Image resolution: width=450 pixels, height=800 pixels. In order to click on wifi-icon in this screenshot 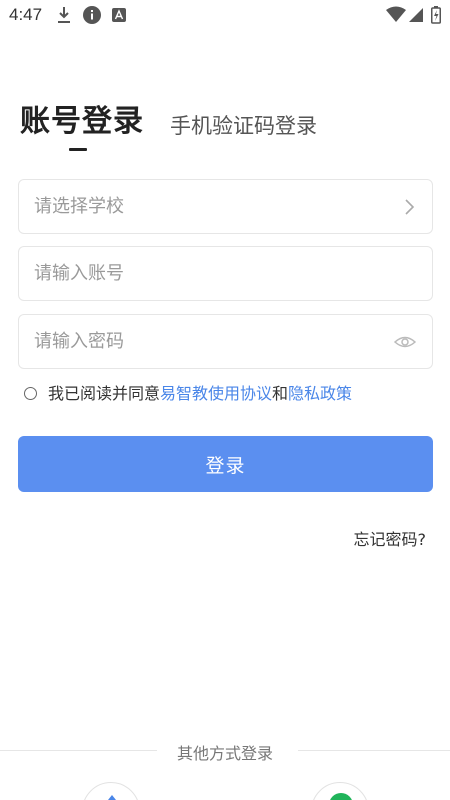, I will do `click(396, 14)`.